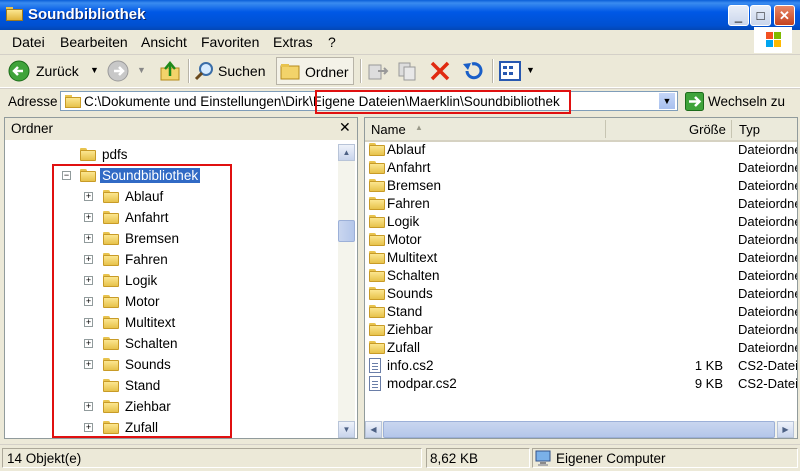 The image size is (800, 471). Describe the element at coordinates (142, 301) in the screenshot. I see `tree-highlight-box` at that location.